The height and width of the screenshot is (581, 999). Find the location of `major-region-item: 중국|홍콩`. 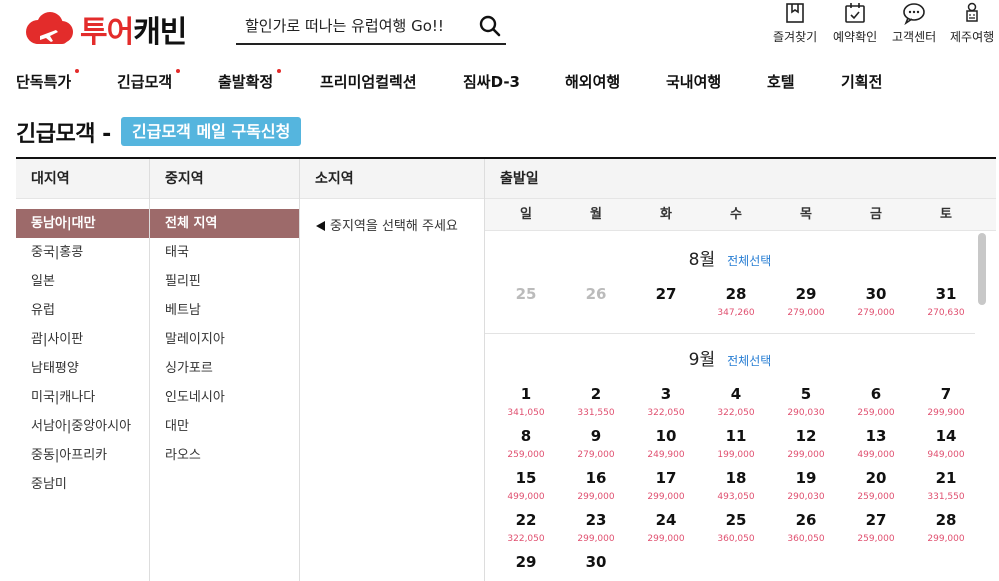

major-region-item: 중국|홍콩 is located at coordinates (82, 252).